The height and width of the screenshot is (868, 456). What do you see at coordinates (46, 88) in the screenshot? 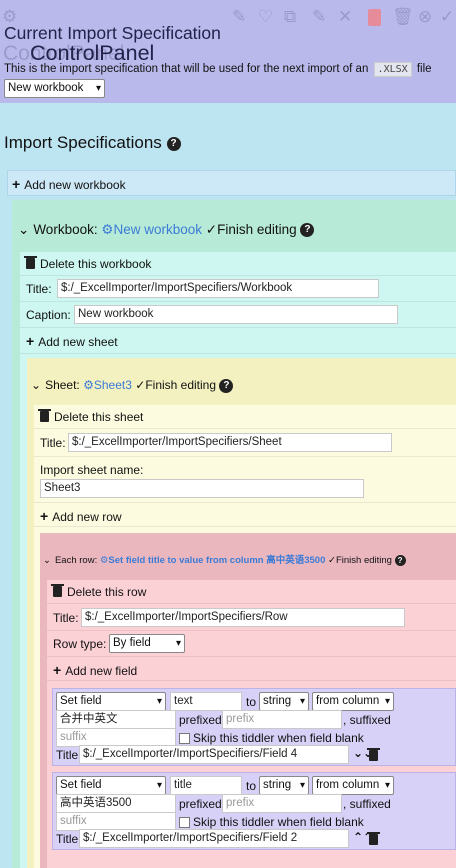
I see `current-spec-value: New workbook` at bounding box center [46, 88].